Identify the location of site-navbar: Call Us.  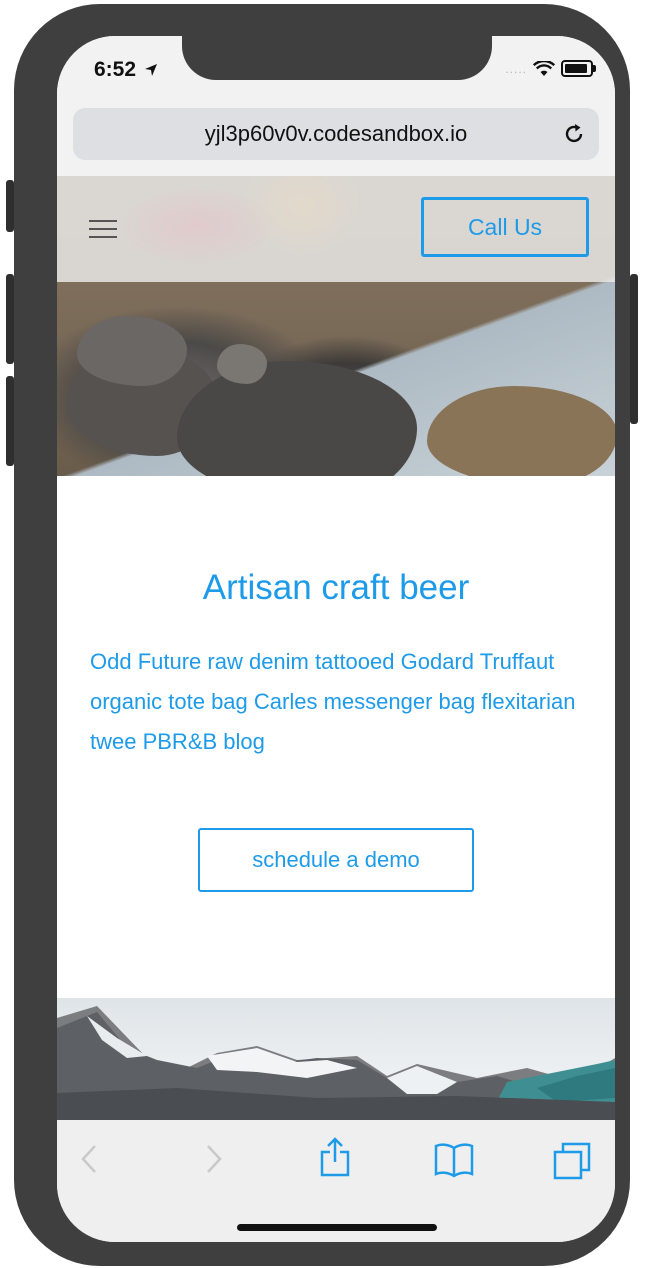
(336, 229).